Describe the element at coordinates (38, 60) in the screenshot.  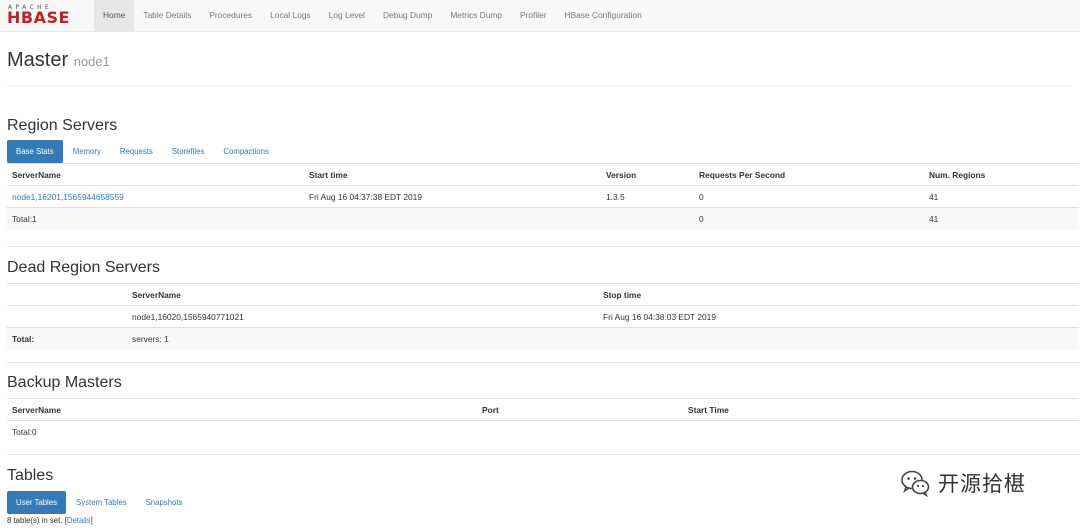
I see `page-title-text: Master` at that location.